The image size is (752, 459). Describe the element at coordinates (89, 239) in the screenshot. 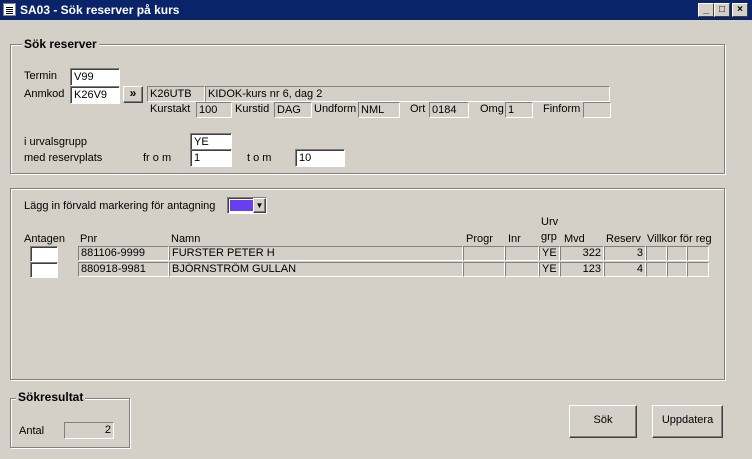

I see `header-pnr: Pnr` at that location.